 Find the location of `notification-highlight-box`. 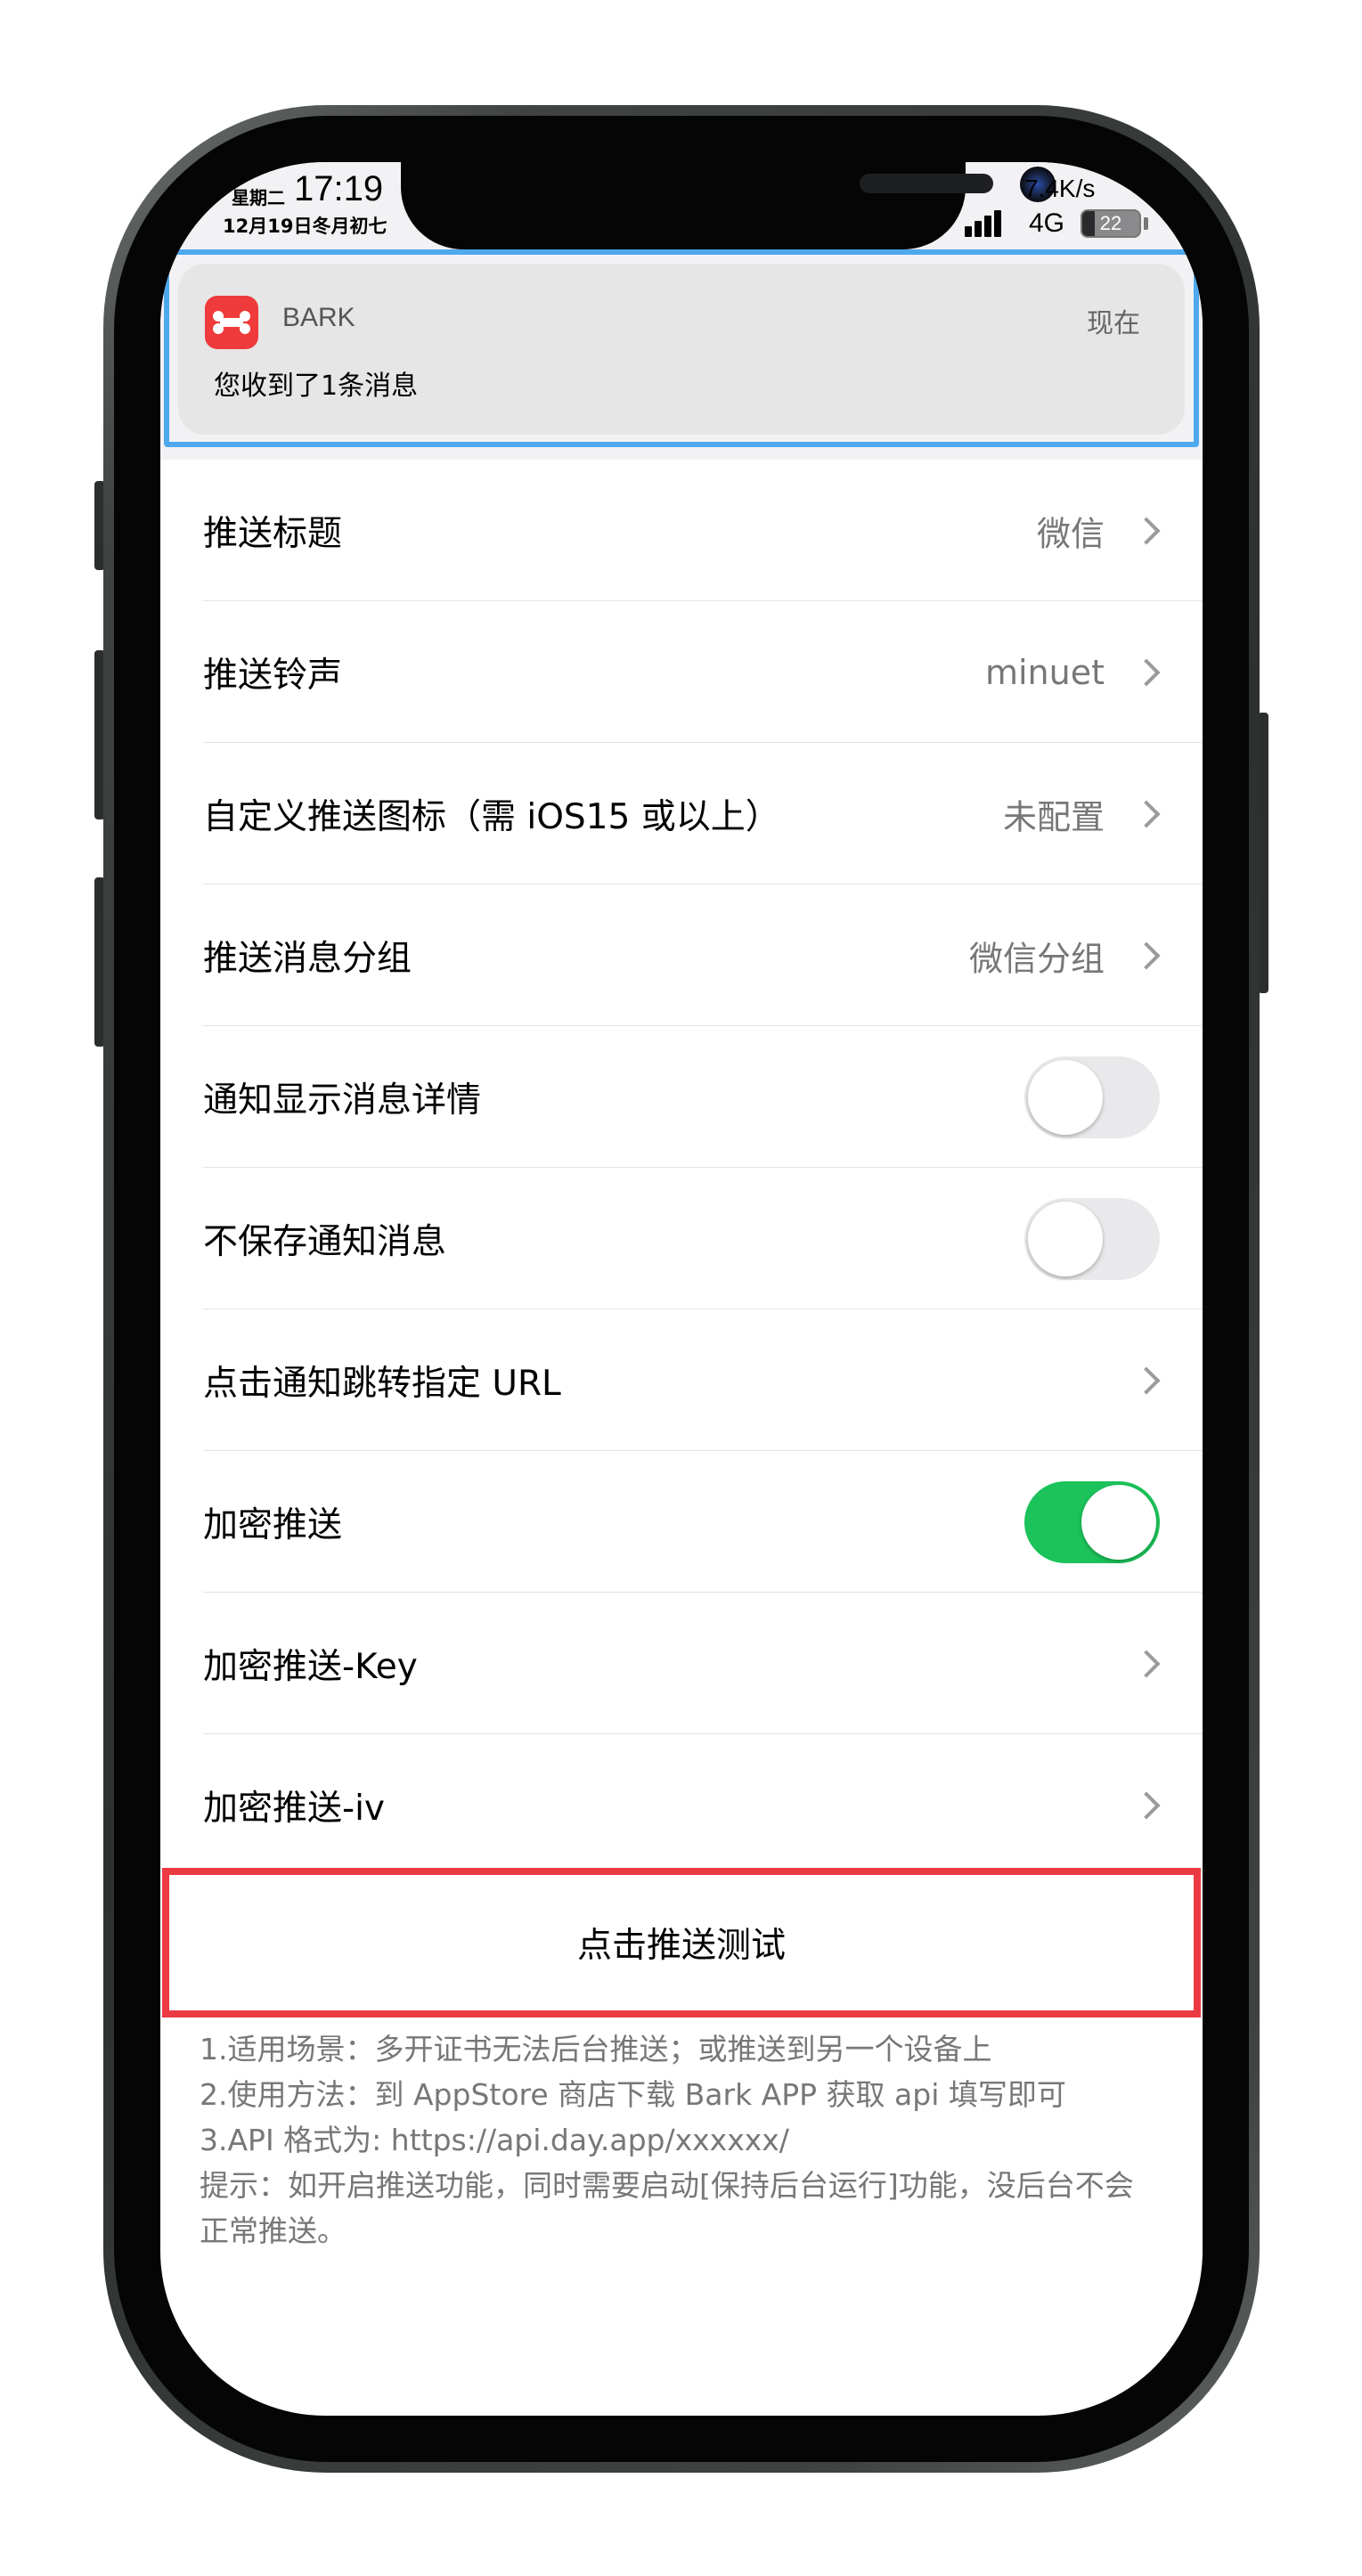

notification-highlight-box is located at coordinates (681, 348).